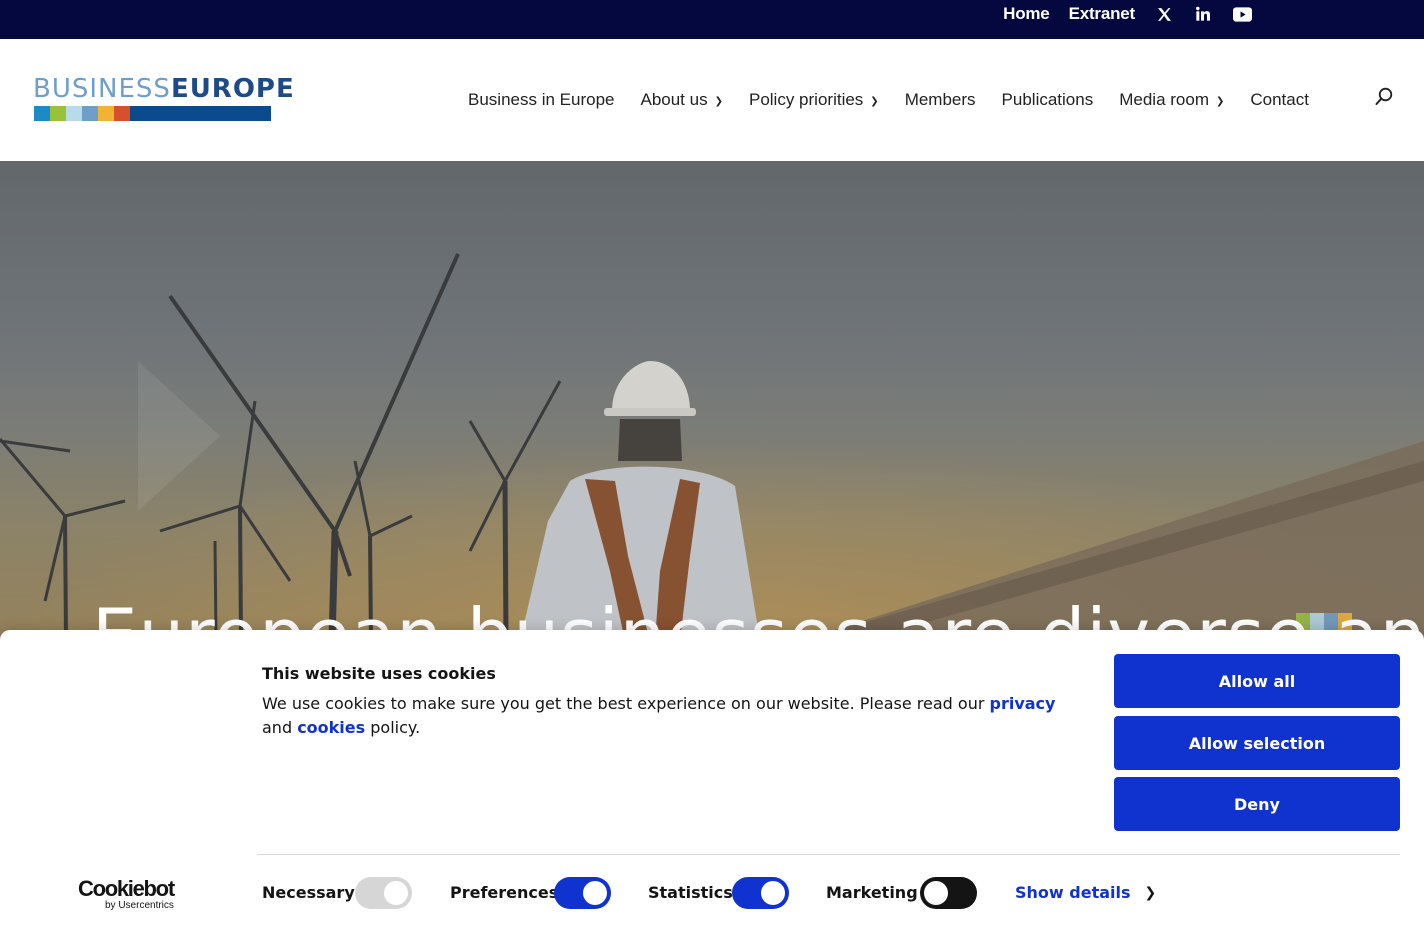 The image size is (1424, 933). What do you see at coordinates (940, 100) in the screenshot?
I see `nav-item-members: Members` at bounding box center [940, 100].